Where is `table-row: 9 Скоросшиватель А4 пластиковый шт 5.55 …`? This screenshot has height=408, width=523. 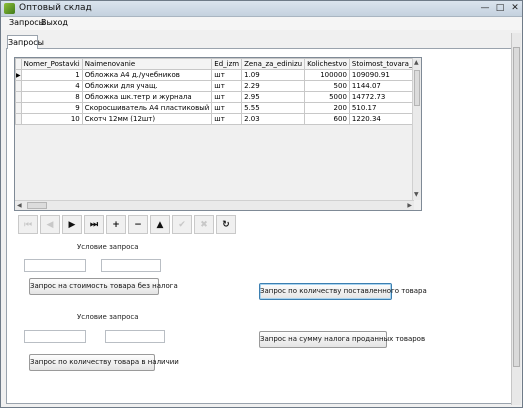
table-row: 9 Скоросшиватель А4 пластиковый шт 5.55 … is located at coordinates (218, 108).